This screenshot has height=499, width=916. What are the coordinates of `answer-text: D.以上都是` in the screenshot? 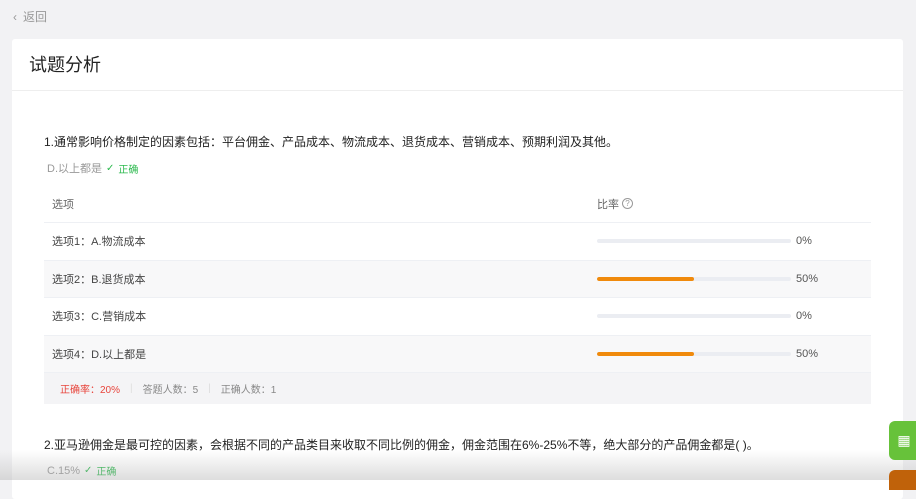 It's located at (74, 169).